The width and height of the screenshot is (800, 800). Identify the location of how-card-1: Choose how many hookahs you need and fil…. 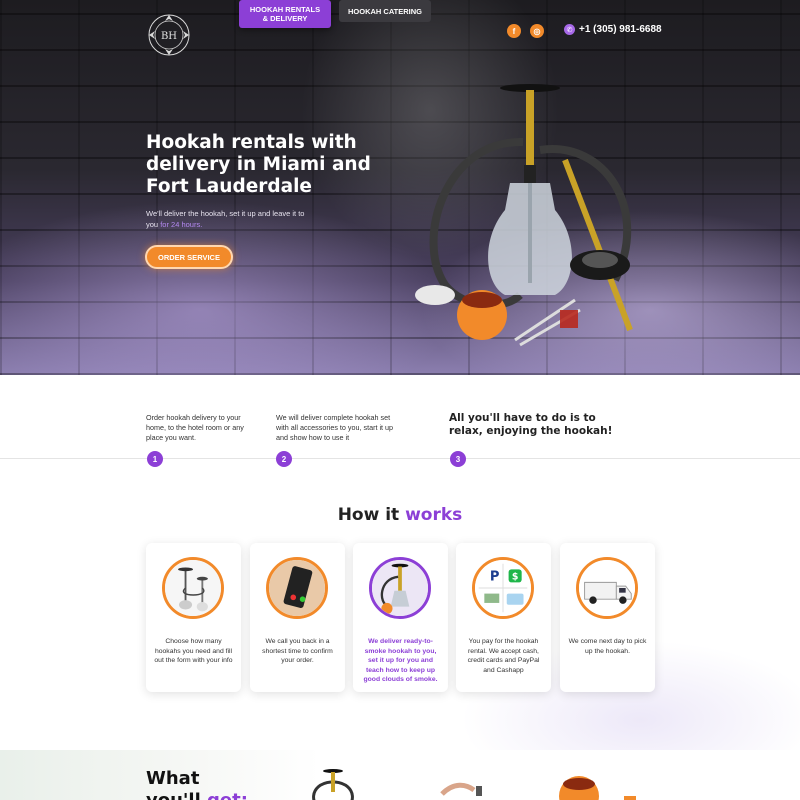
(193, 617).